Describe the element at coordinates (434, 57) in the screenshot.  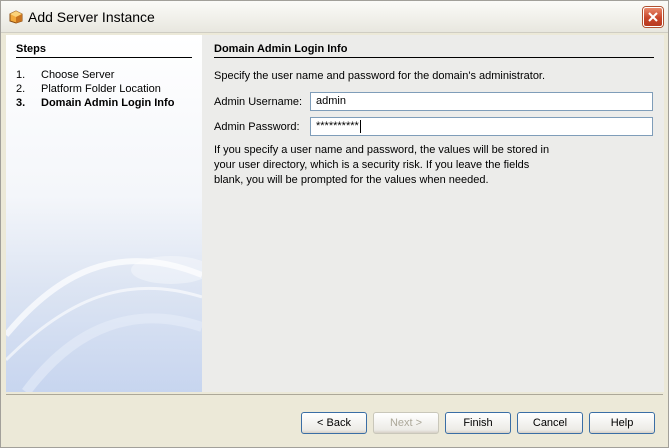
I see `section-divider` at that location.